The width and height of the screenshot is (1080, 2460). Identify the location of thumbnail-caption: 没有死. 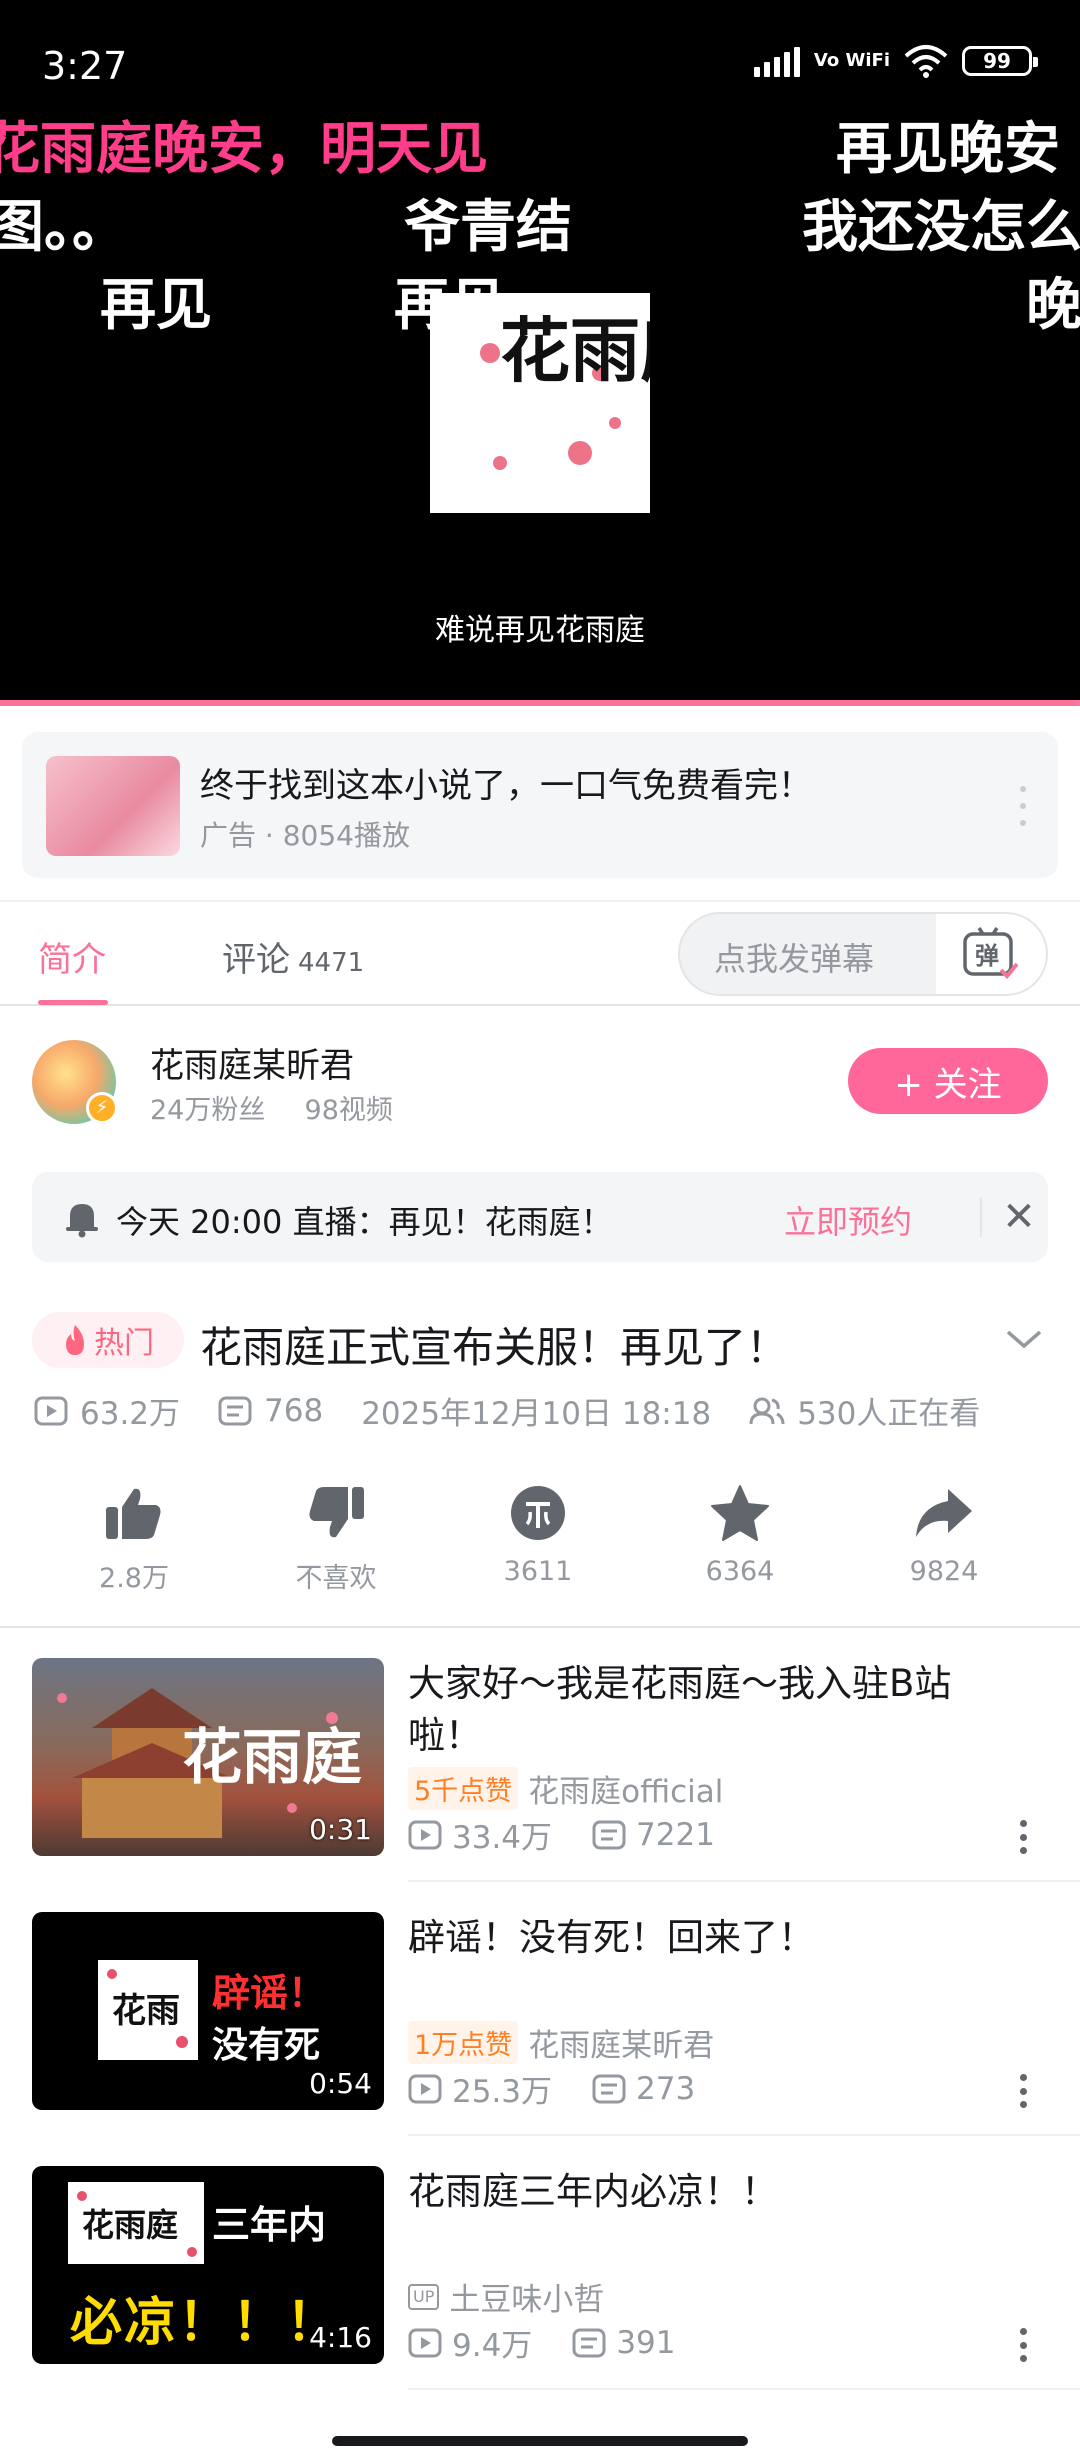
(266, 2045).